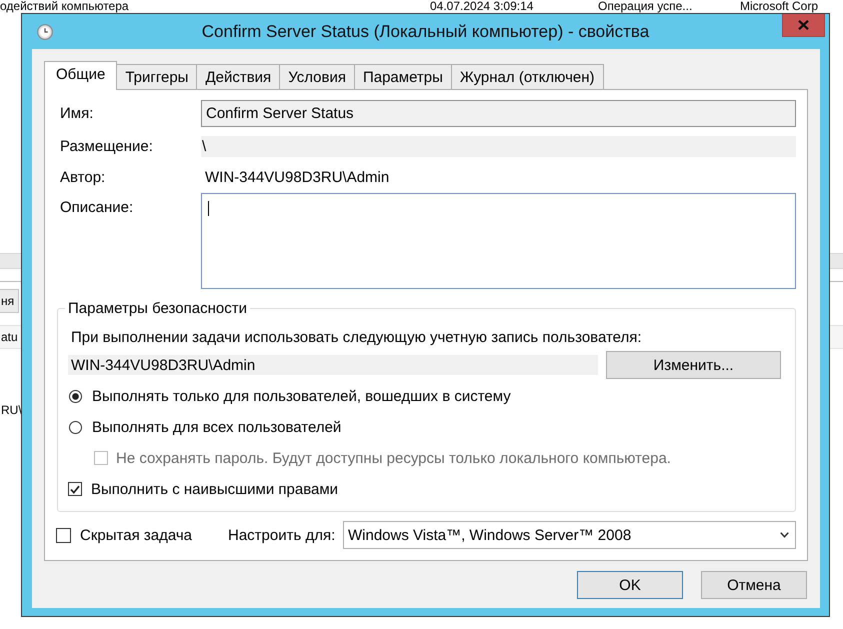  What do you see at coordinates (754, 585) in the screenshot?
I see `dialog-button: Отмена` at bounding box center [754, 585].